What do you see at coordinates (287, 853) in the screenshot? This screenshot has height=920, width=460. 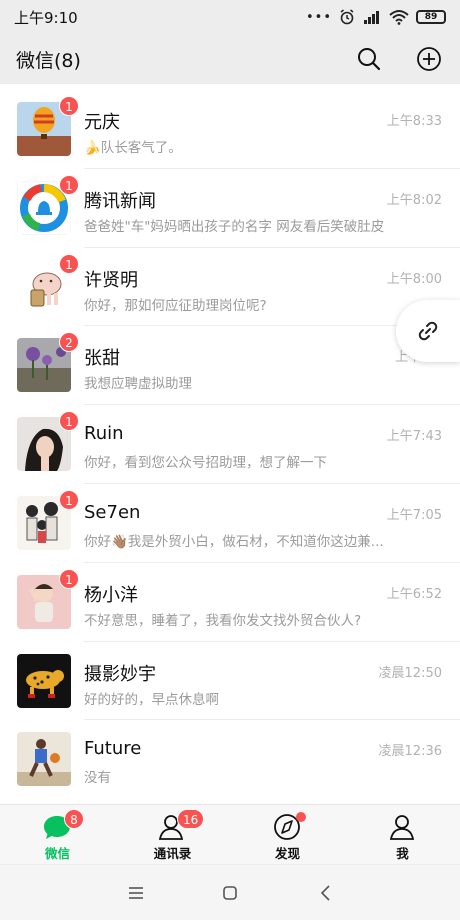 I see `tab-label: 发现` at bounding box center [287, 853].